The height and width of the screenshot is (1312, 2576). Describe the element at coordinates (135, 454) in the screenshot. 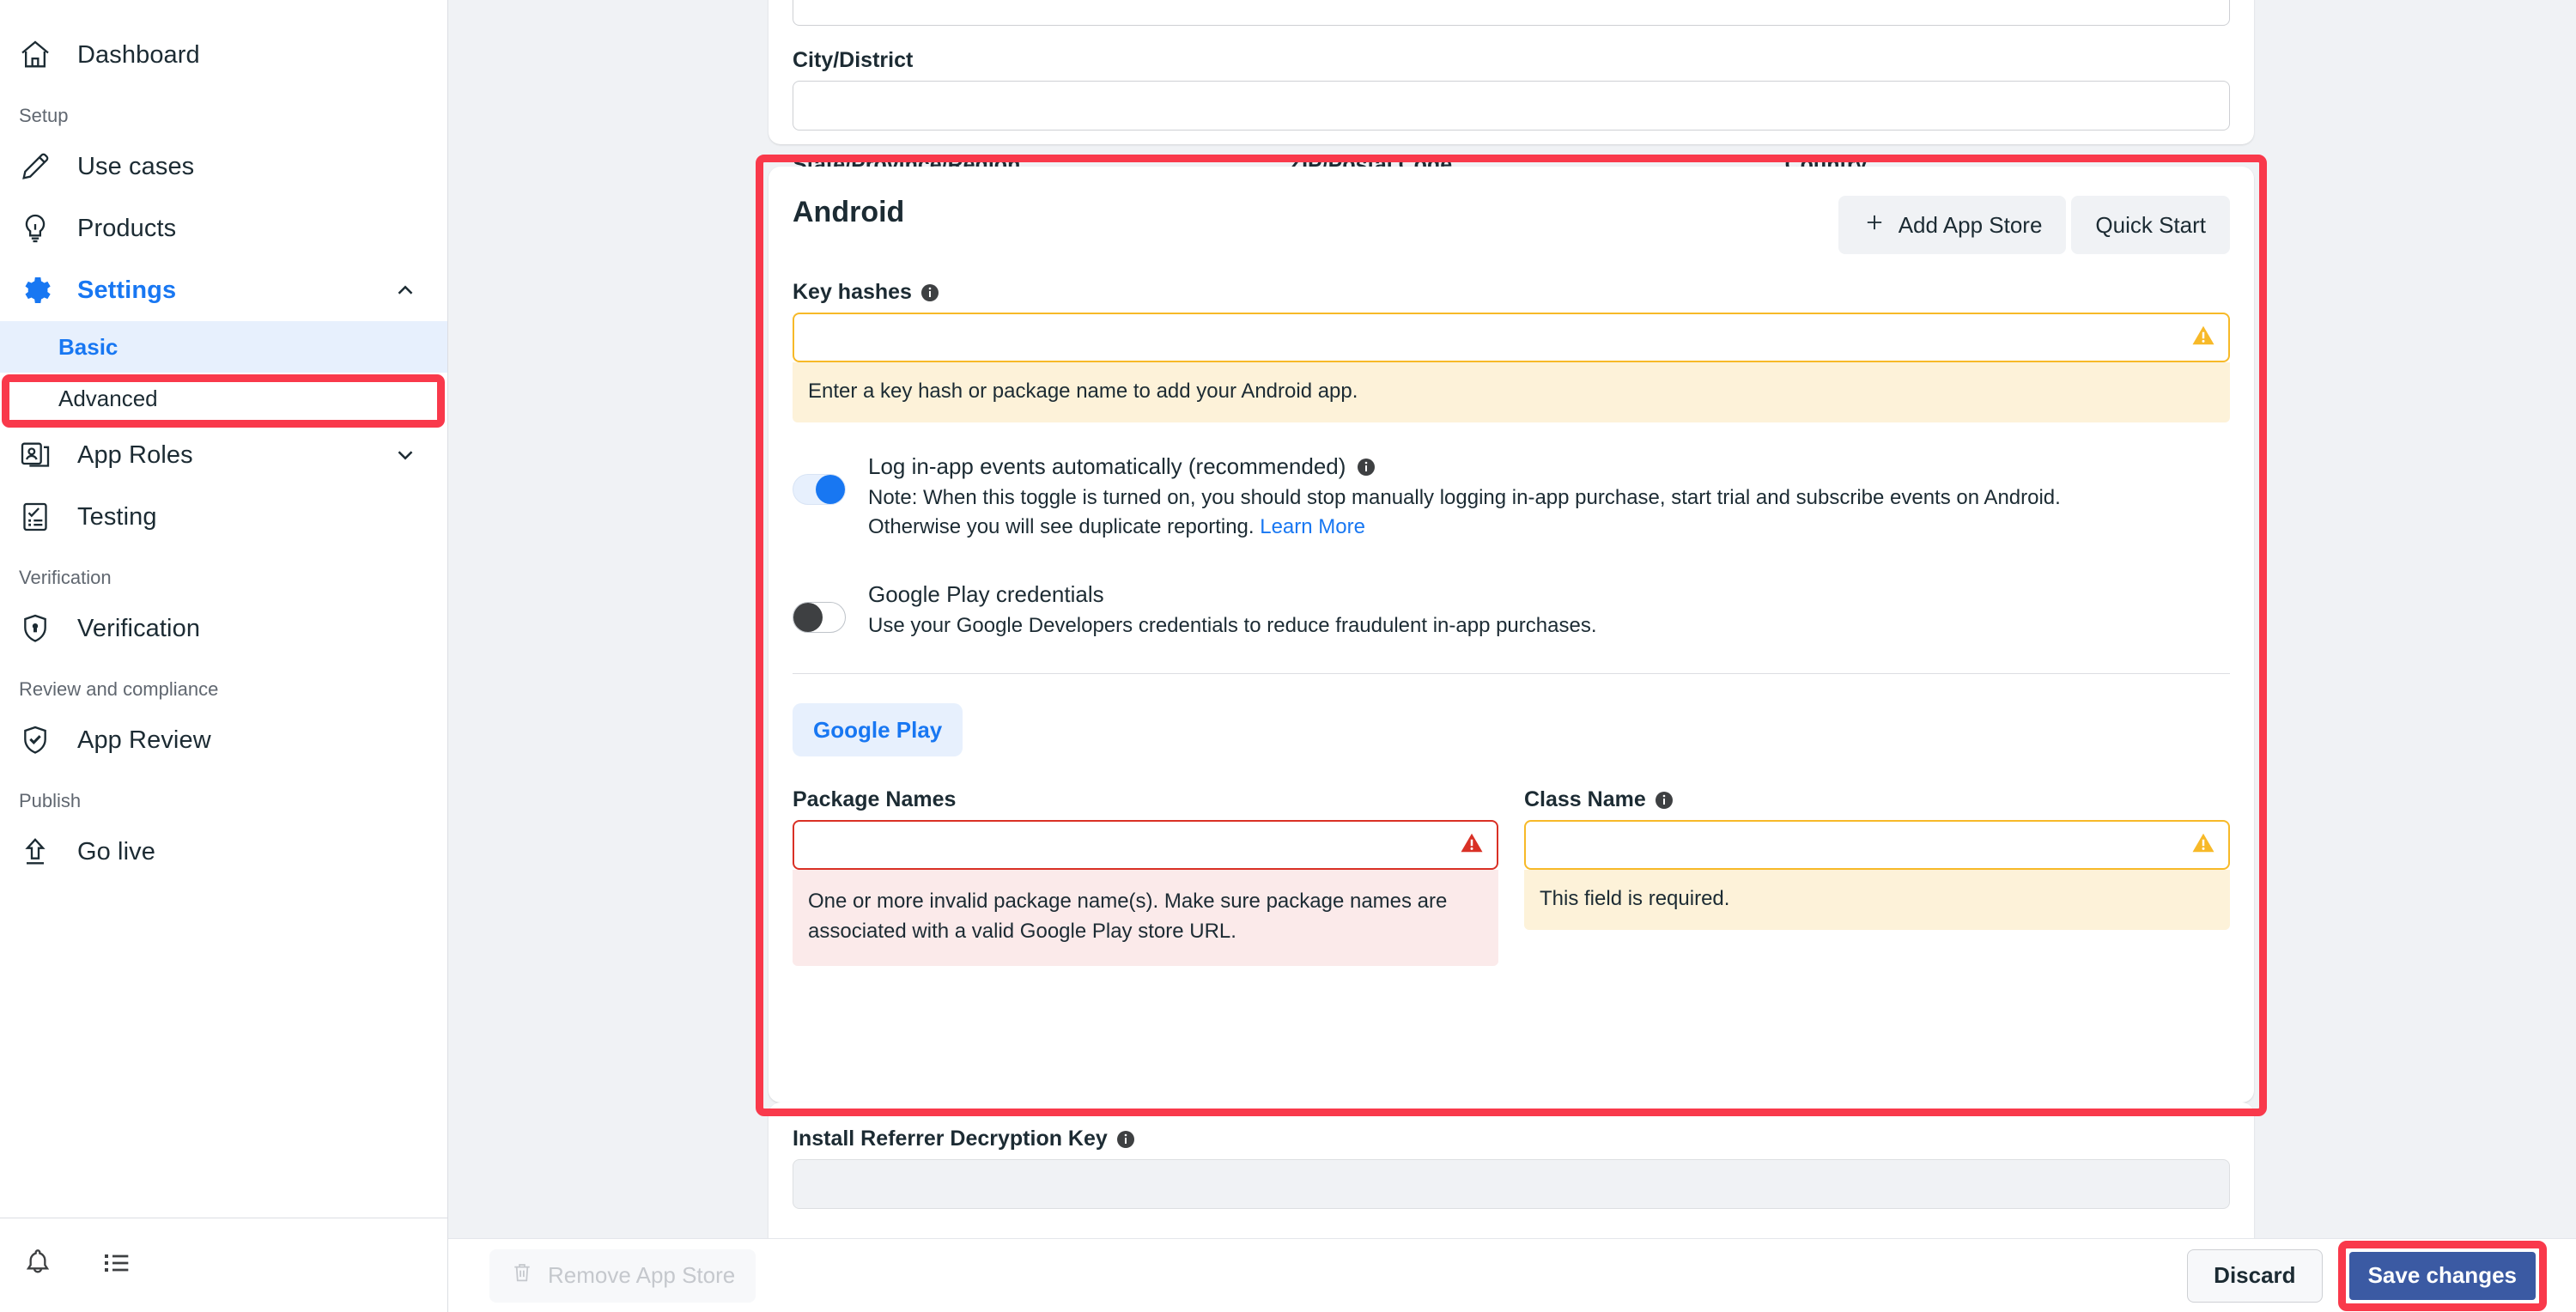

I see `sidebar-item-label: App Roles` at that location.